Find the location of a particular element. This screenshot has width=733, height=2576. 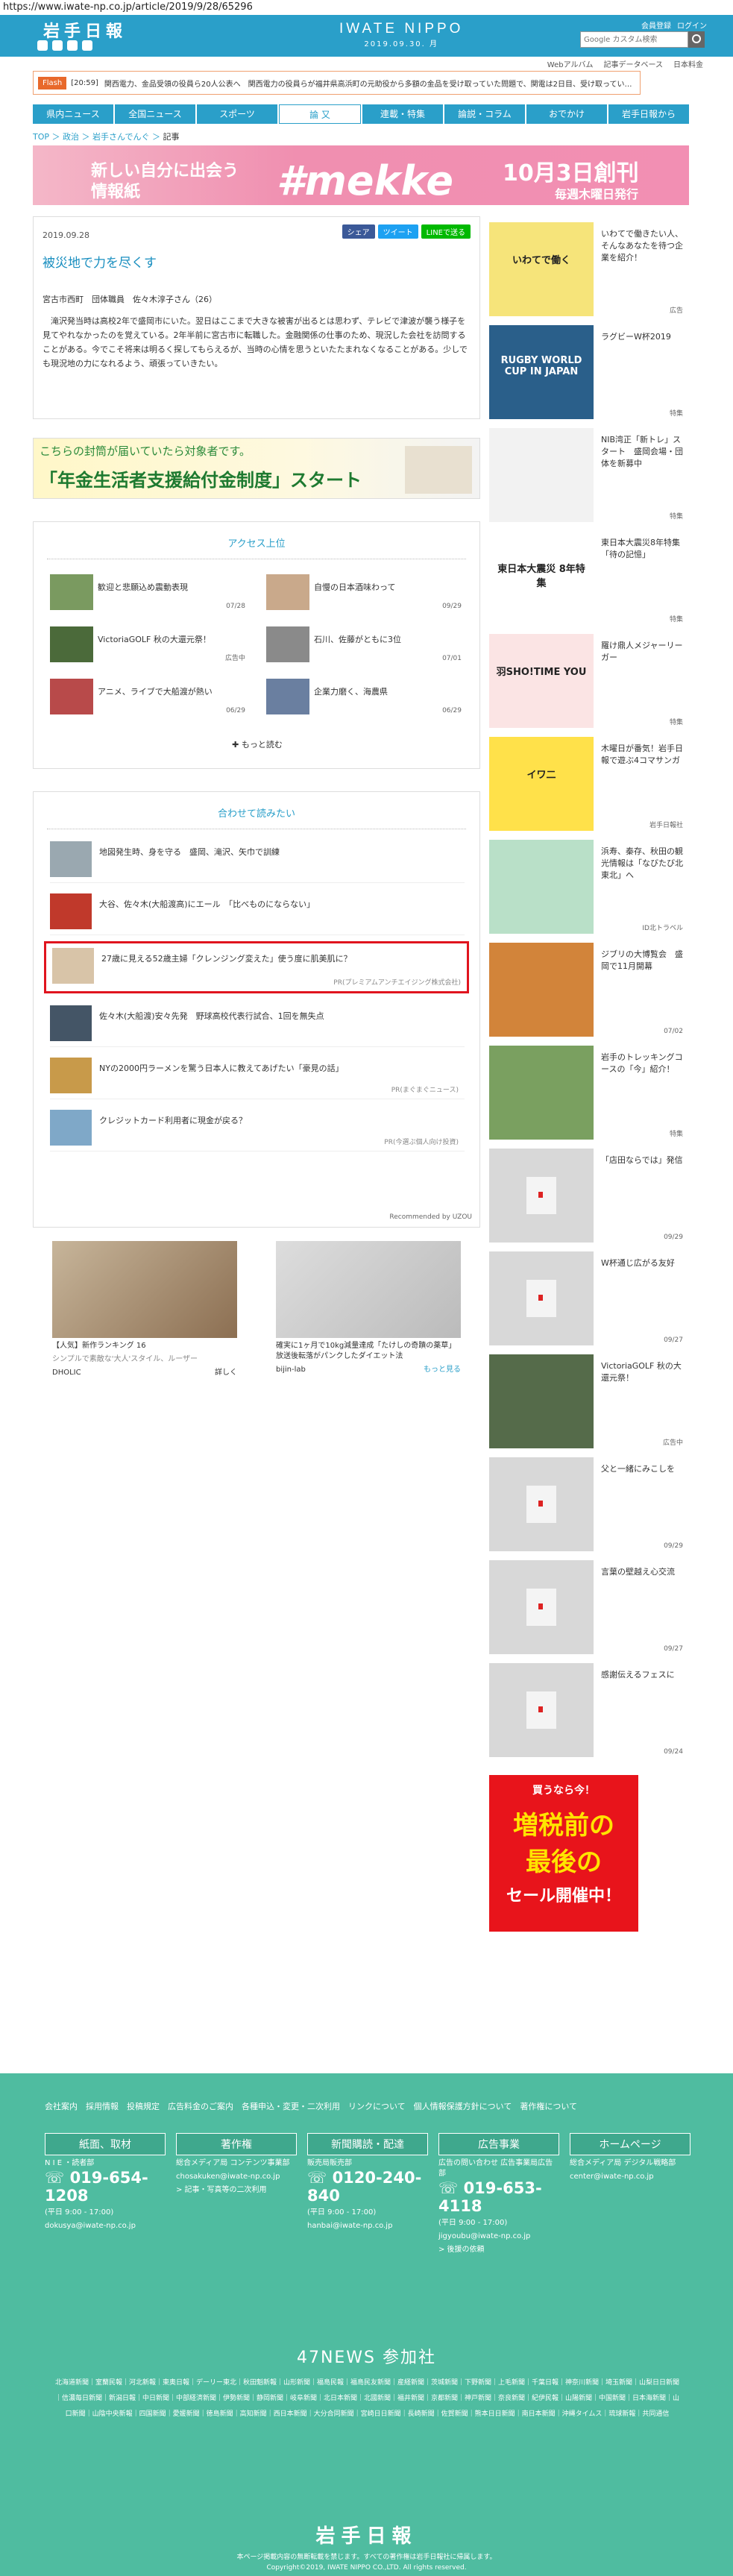

ranking-item: 歓迎と悲願込め震動表現 07/28 is located at coordinates (148, 593).